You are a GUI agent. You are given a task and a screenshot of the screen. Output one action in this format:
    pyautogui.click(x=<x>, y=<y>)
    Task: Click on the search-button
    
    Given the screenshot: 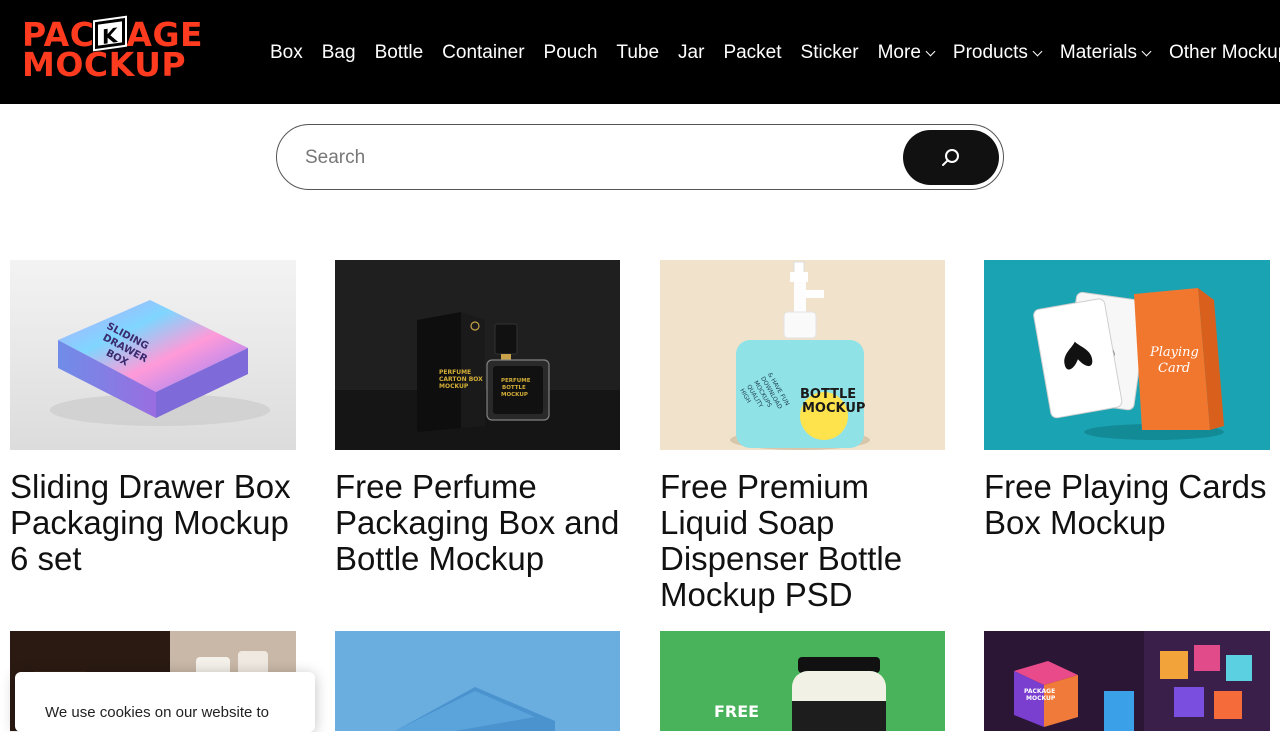 What is the action you would take?
    pyautogui.click(x=951, y=157)
    